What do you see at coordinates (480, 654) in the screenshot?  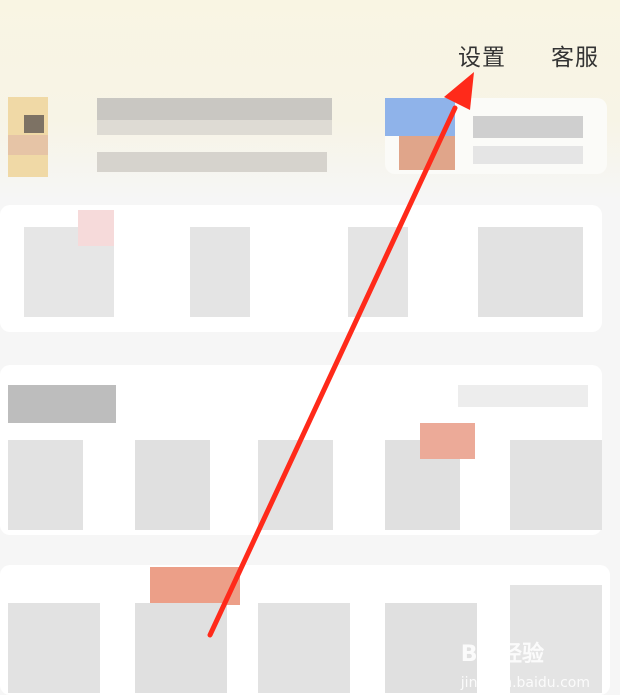 I see `watermark-brand: Bai` at bounding box center [480, 654].